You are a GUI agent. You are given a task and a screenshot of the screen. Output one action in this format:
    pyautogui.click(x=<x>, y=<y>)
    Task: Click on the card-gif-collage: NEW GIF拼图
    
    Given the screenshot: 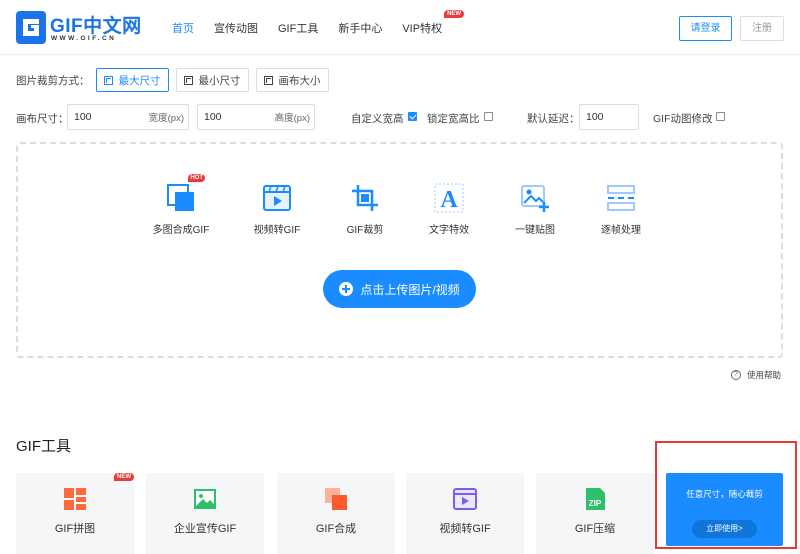 What is the action you would take?
    pyautogui.click(x=75, y=513)
    